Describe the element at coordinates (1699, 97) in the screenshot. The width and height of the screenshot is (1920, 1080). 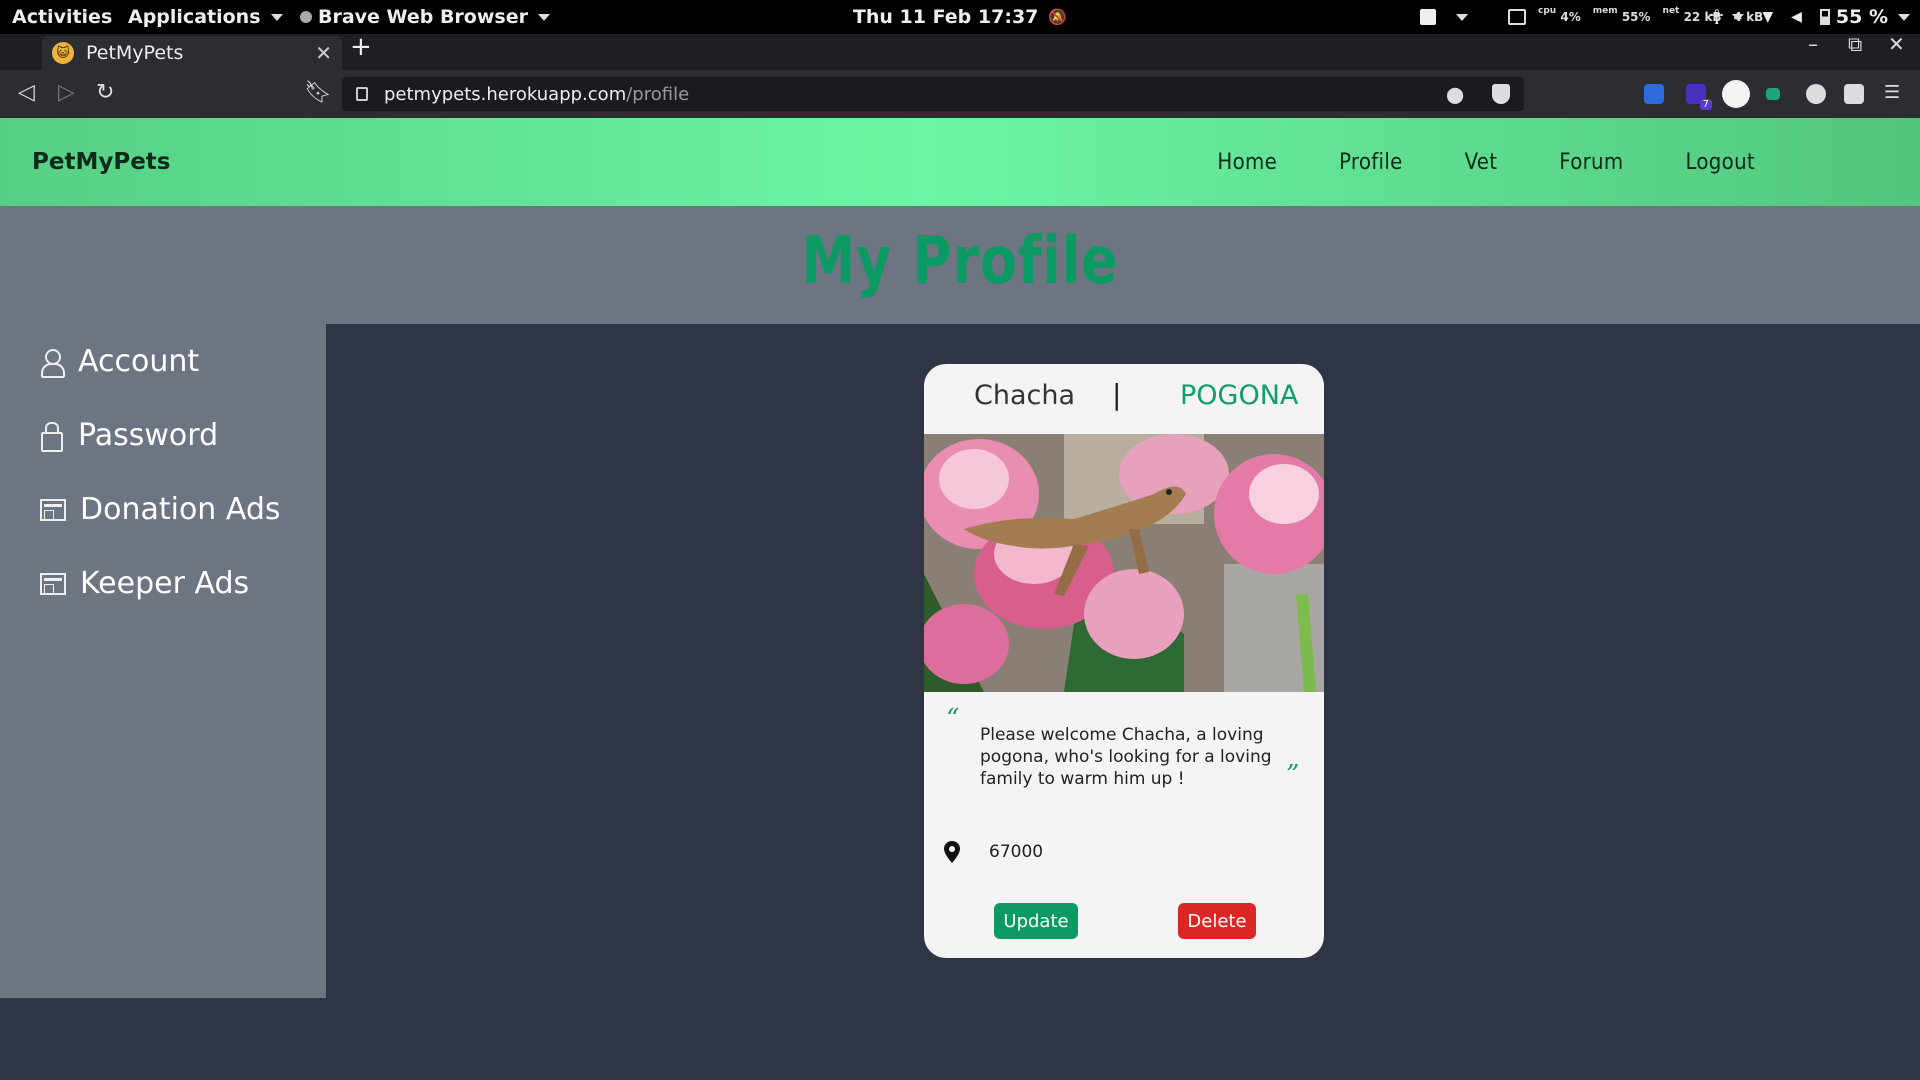
I see `extension-badge-icon: 7` at that location.